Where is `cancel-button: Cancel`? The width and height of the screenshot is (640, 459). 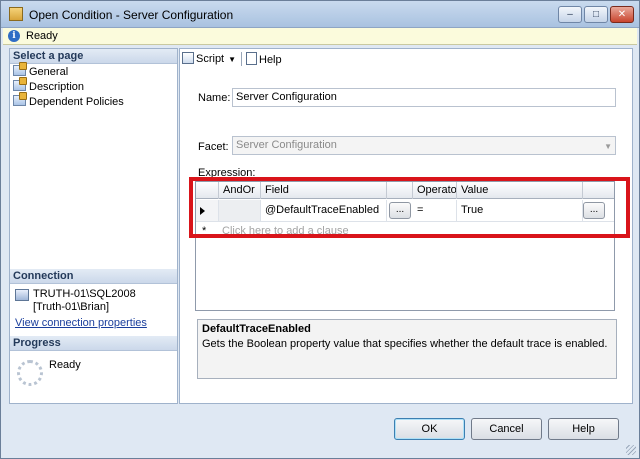 cancel-button: Cancel is located at coordinates (506, 429).